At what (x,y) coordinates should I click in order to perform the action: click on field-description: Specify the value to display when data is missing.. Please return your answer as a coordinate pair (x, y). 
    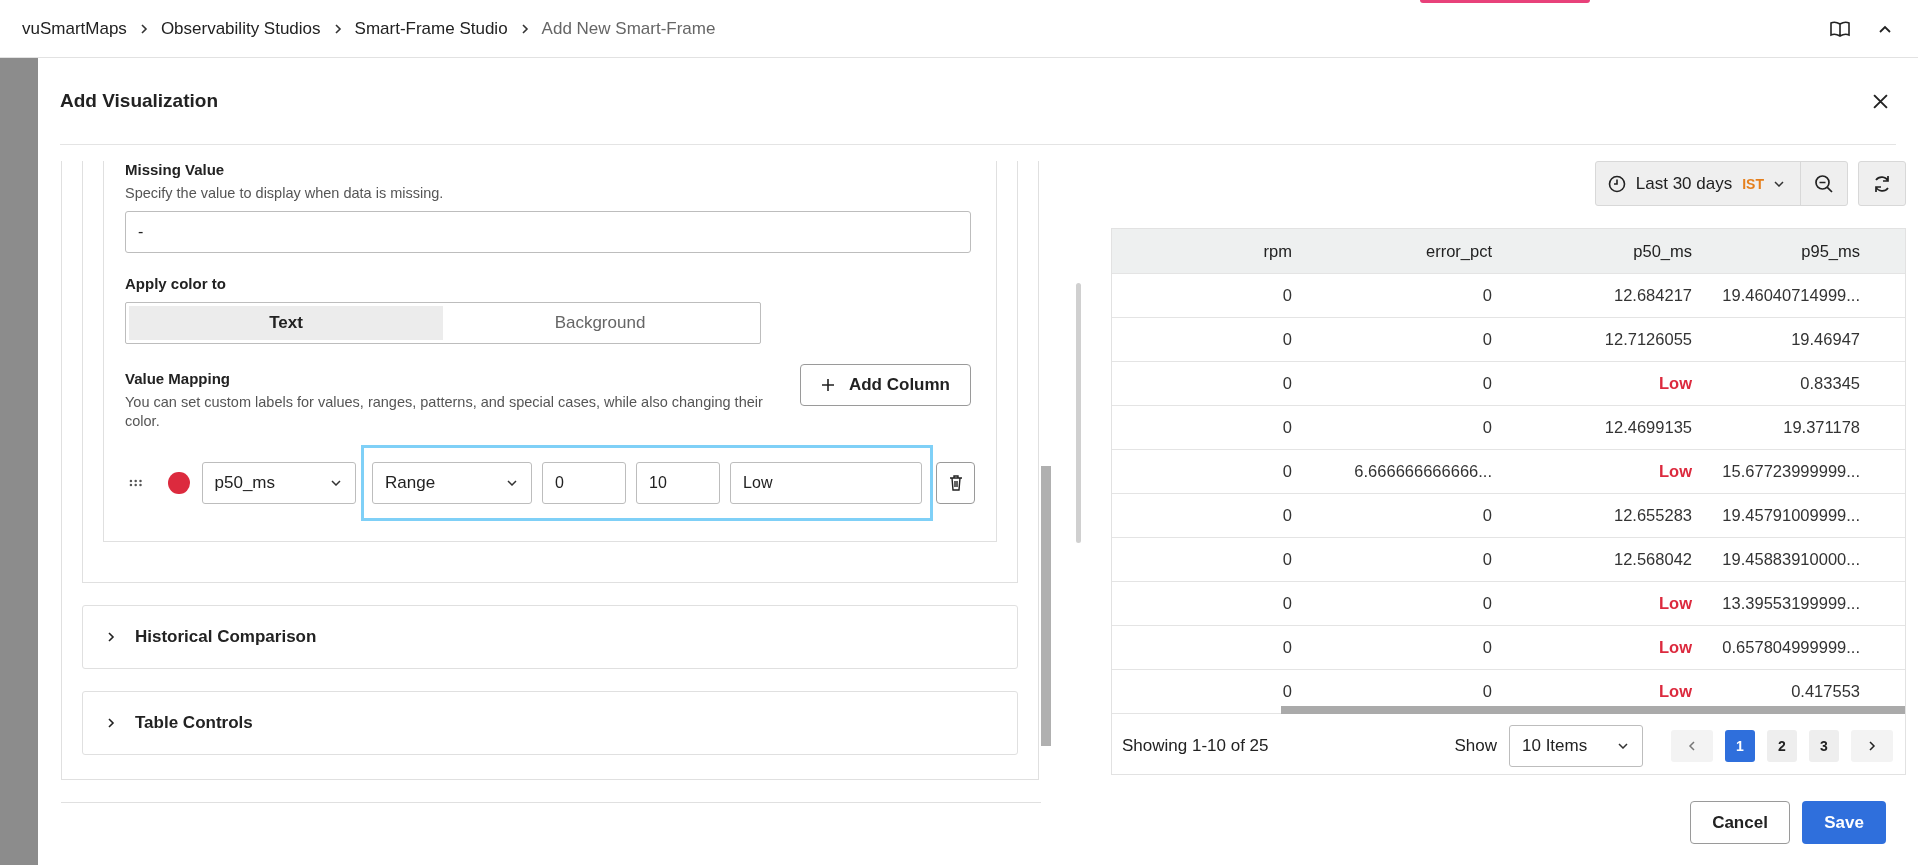
    Looking at the image, I should click on (285, 193).